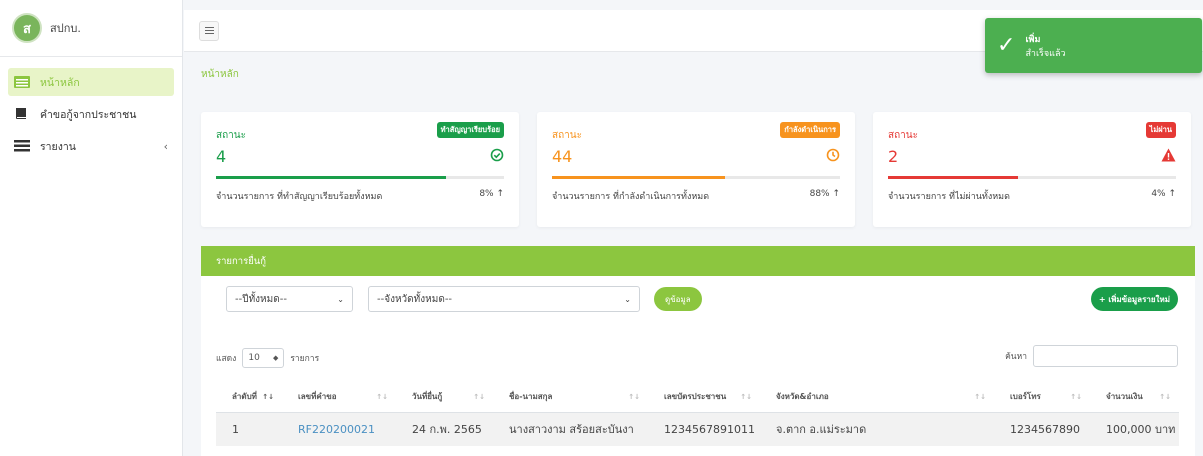 The width and height of the screenshot is (1203, 456). What do you see at coordinates (877, 397) in the screenshot?
I see `column-header: จังหวัด&อำเภอ ↑↓` at bounding box center [877, 397].